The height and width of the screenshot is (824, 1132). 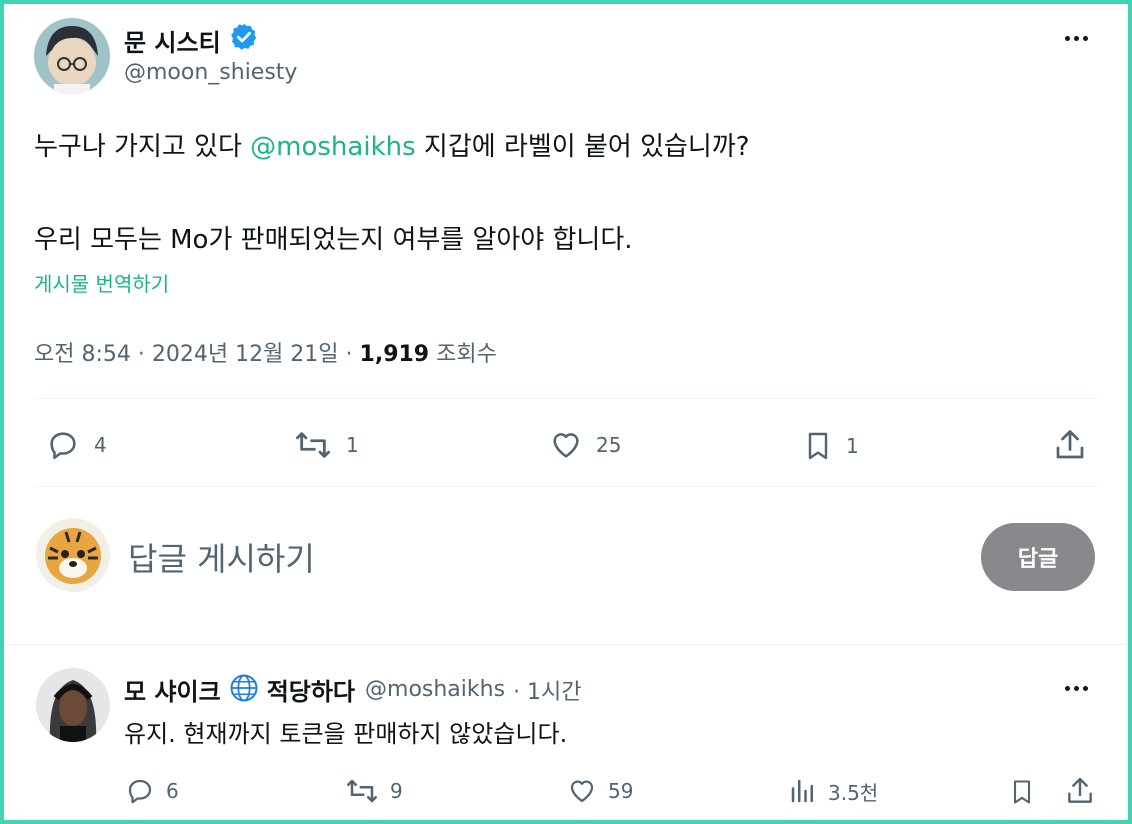 What do you see at coordinates (584, 445) in the screenshot?
I see `like-action: 25` at bounding box center [584, 445].